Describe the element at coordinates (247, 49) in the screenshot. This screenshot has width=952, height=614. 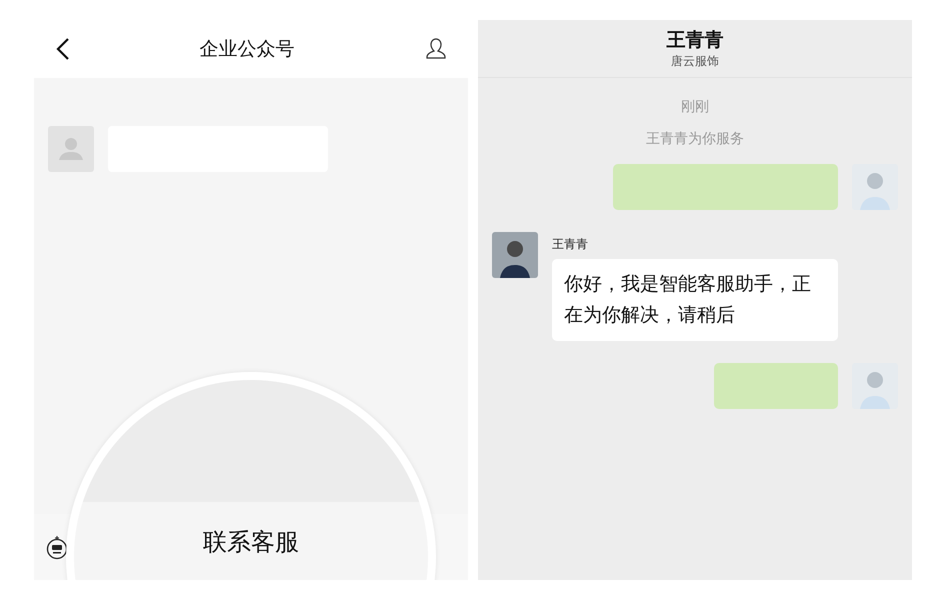
I see `page-title: 企业公众号` at that location.